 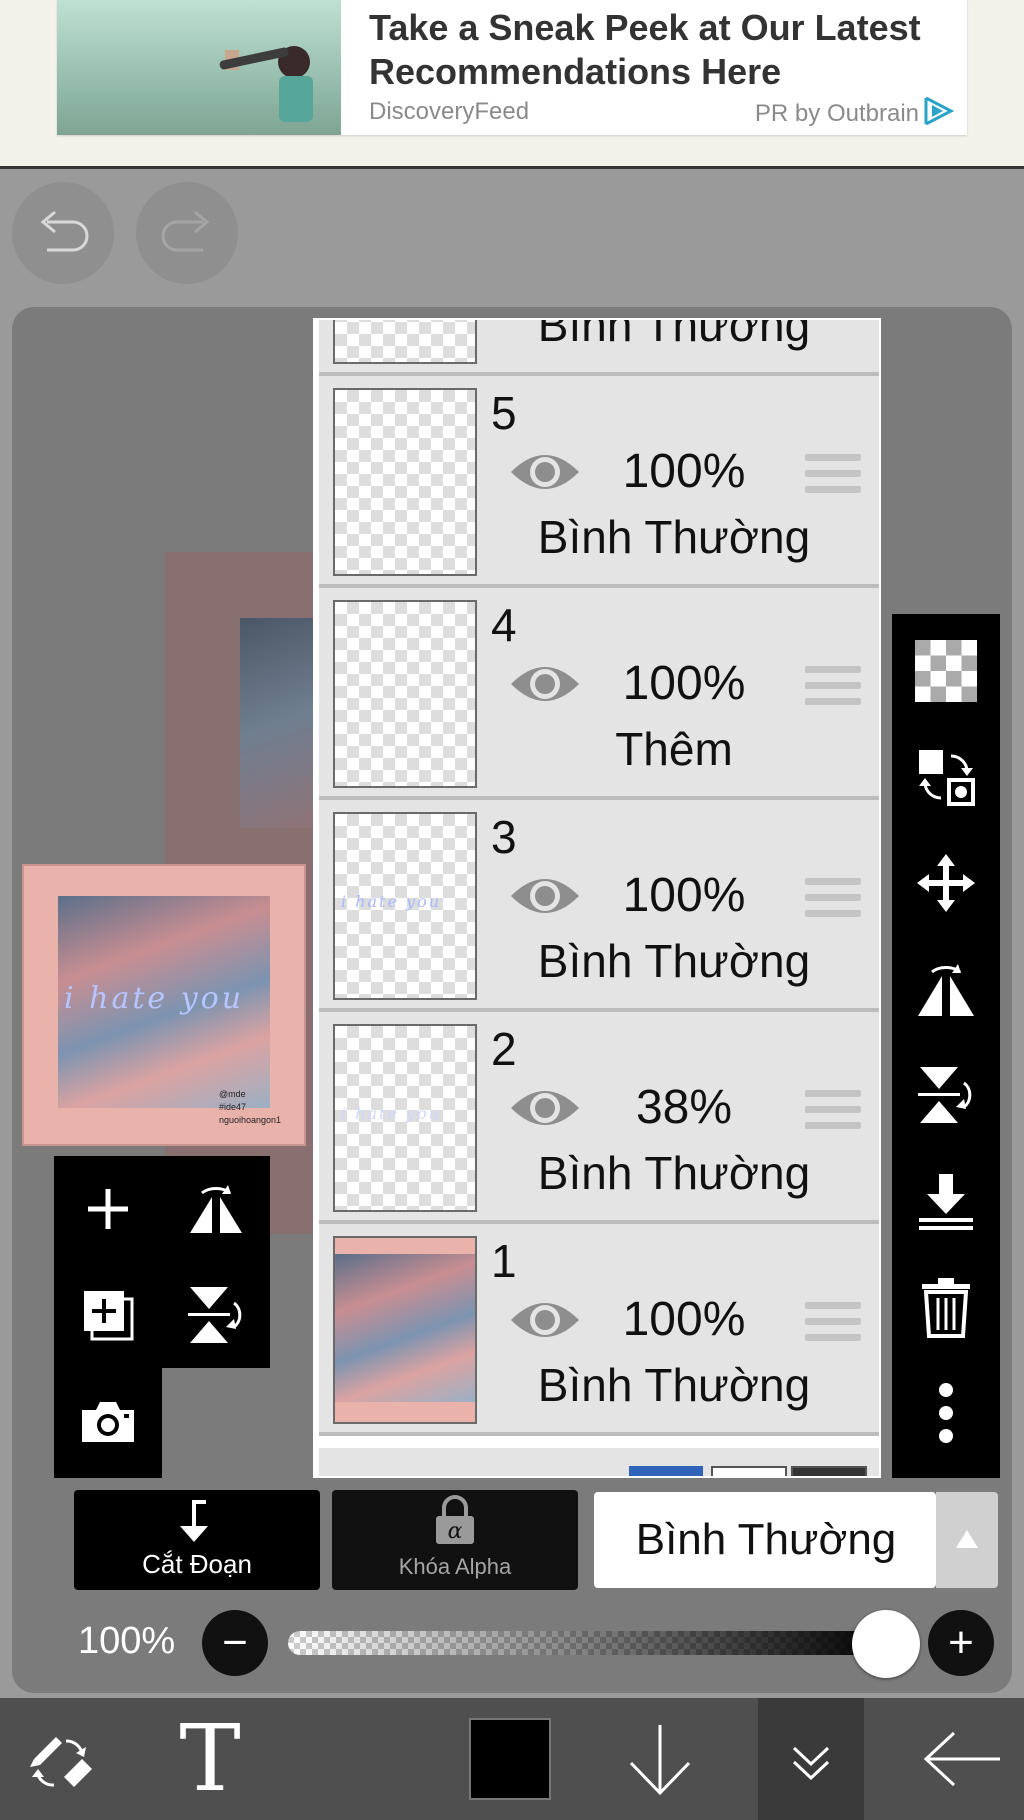 I want to click on preview-caption: @mde #ide47 nguoihoangon1, so click(x=250, y=1107).